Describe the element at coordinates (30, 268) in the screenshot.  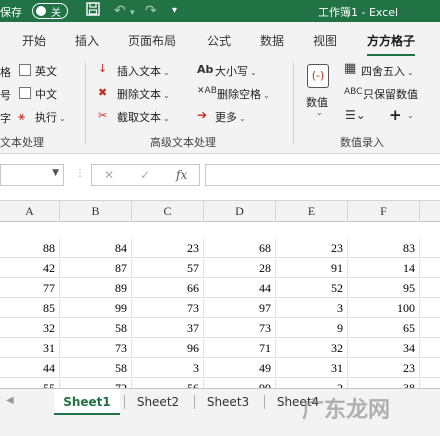
I see `cell-a-value: 42` at that location.